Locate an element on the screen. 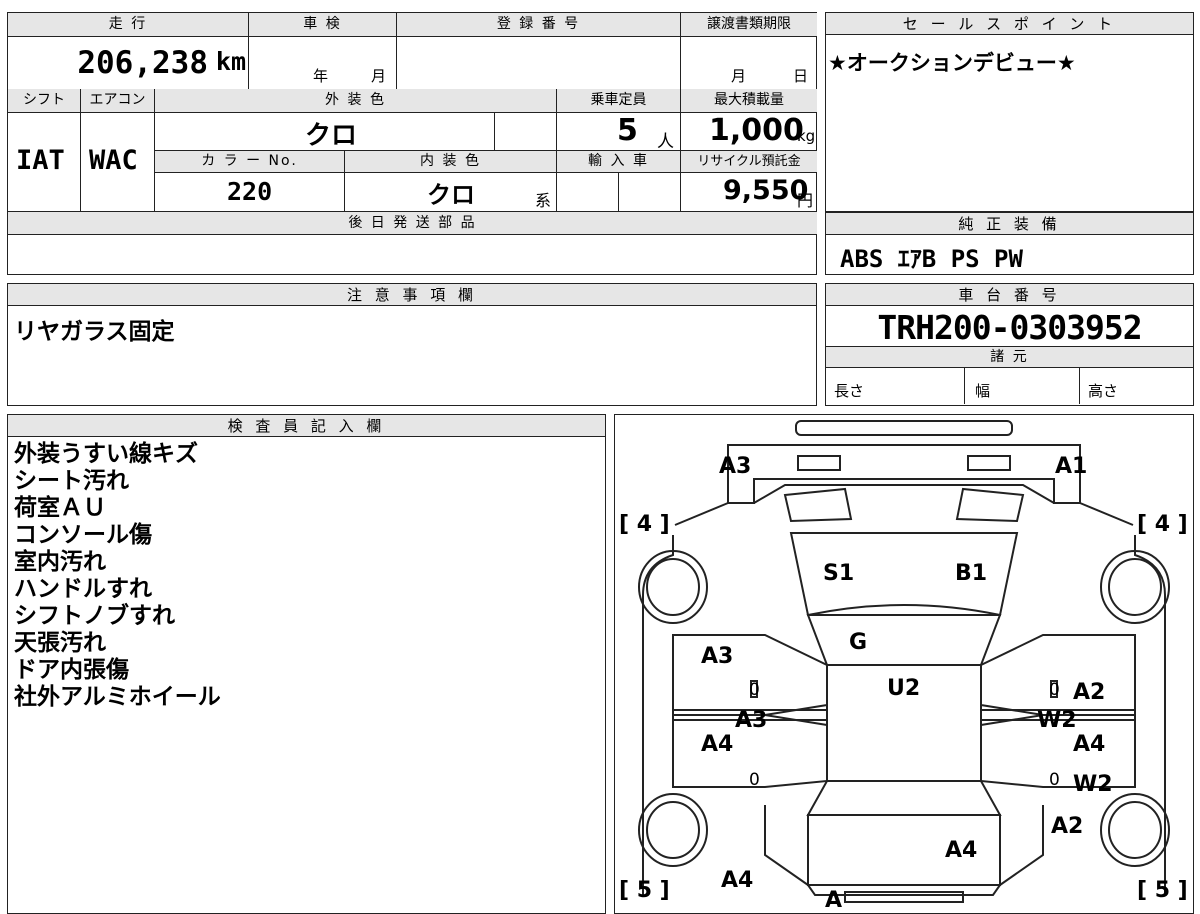 This screenshot has width=1200, height=914. deadline-header: 譲渡書類期限 is located at coordinates (748, 25).